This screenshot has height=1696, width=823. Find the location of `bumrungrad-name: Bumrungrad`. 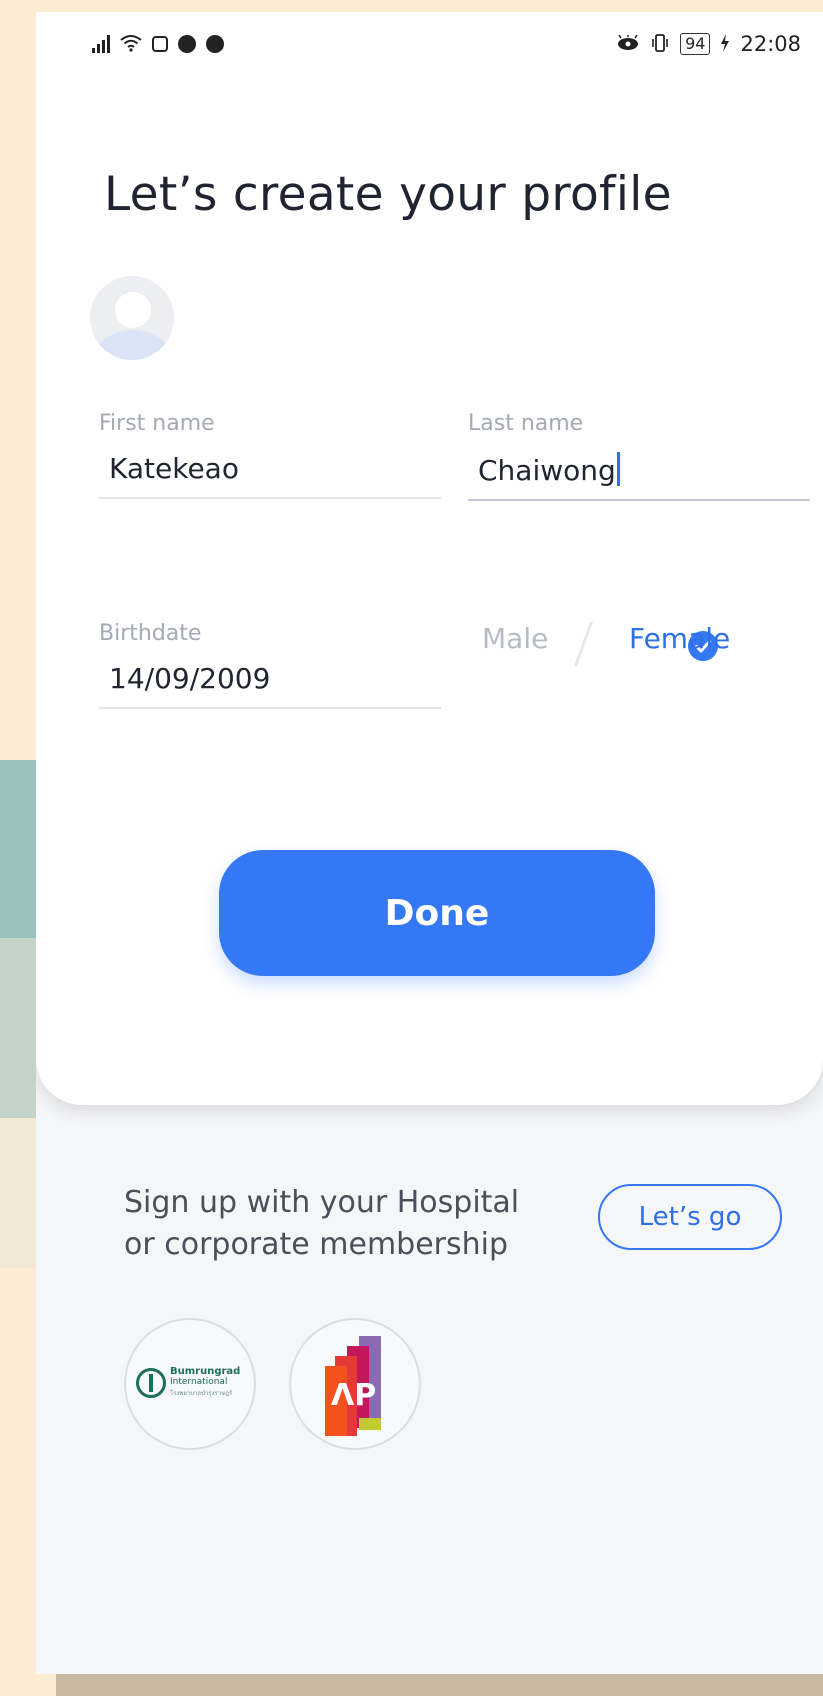

bumrungrad-name: Bumrungrad is located at coordinates (205, 1371).